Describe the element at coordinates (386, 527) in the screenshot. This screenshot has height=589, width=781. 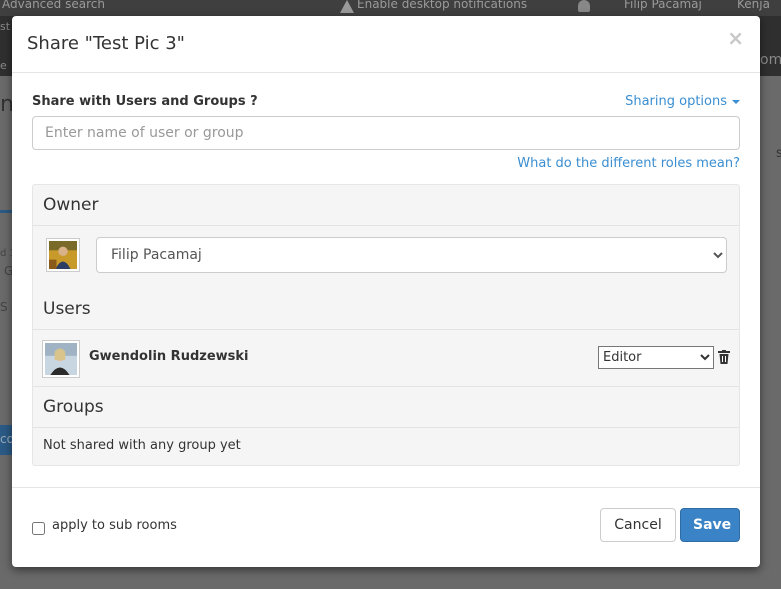
I see `dialog-footer: apply to sub rooms Cancel Save` at that location.